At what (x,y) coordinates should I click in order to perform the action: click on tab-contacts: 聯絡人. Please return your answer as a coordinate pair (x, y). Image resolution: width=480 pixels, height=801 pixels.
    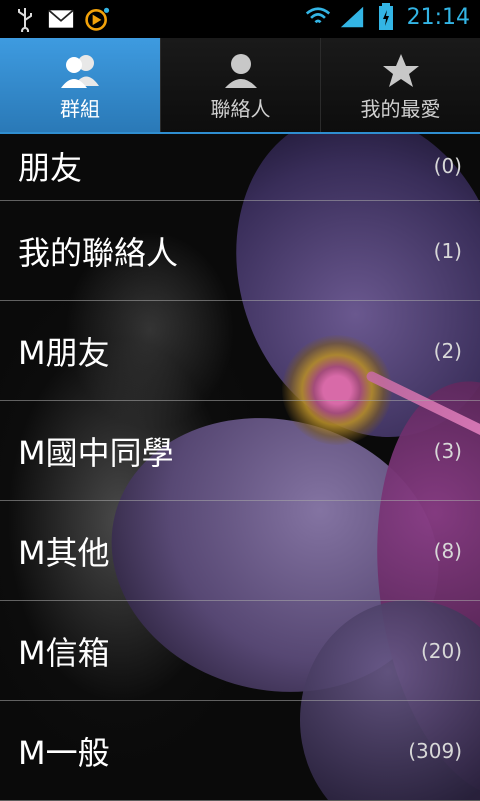
    Looking at the image, I should click on (240, 85).